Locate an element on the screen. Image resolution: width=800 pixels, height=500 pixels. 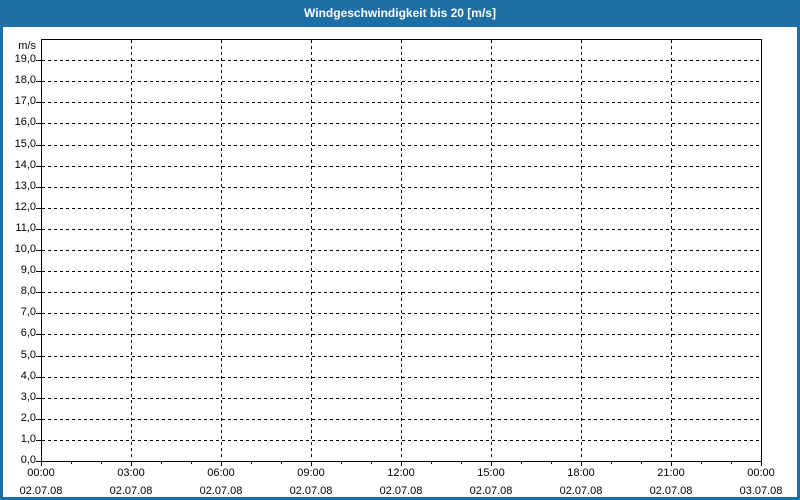
x-axis-time-label: 06:00 is located at coordinates (221, 473).